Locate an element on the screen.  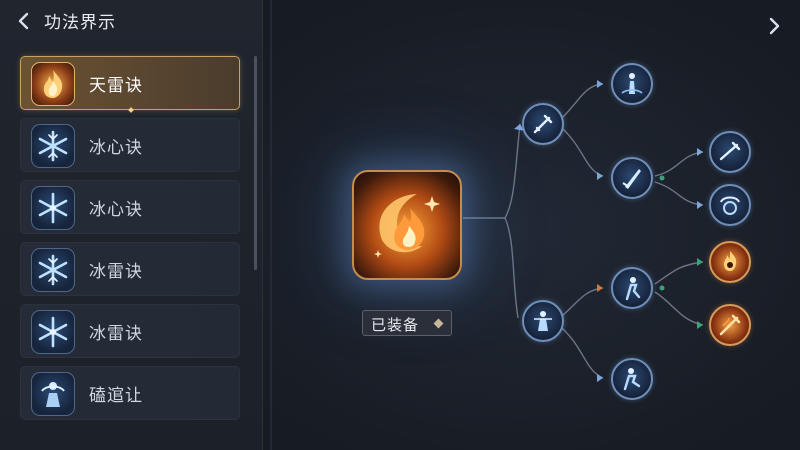
next-button is located at coordinates (774, 26).